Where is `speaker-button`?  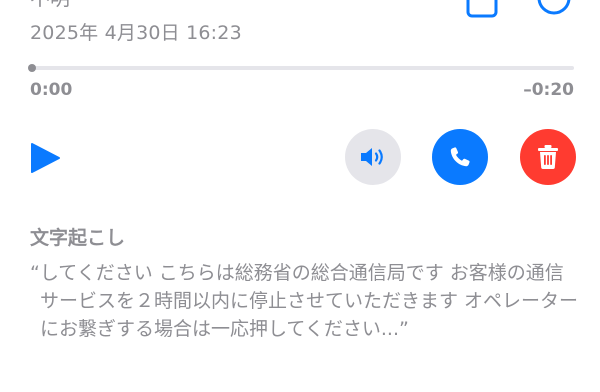
speaker-button is located at coordinates (373, 157).